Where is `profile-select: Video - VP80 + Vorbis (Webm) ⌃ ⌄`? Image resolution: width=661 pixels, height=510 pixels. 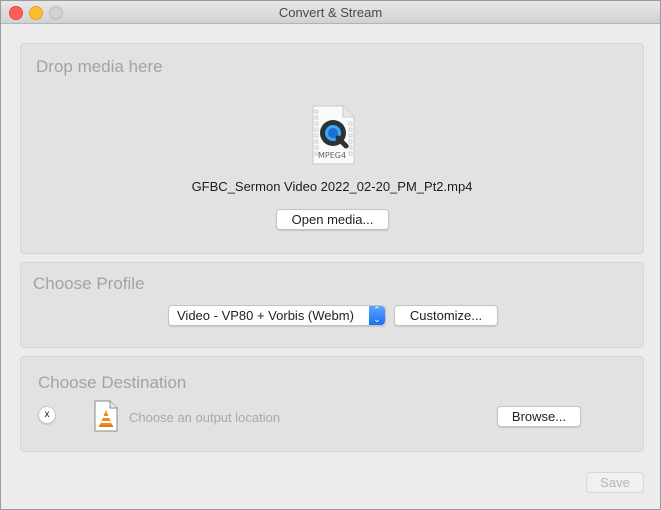 profile-select: Video - VP80 + Vorbis (Webm) ⌃ ⌄ is located at coordinates (277, 315).